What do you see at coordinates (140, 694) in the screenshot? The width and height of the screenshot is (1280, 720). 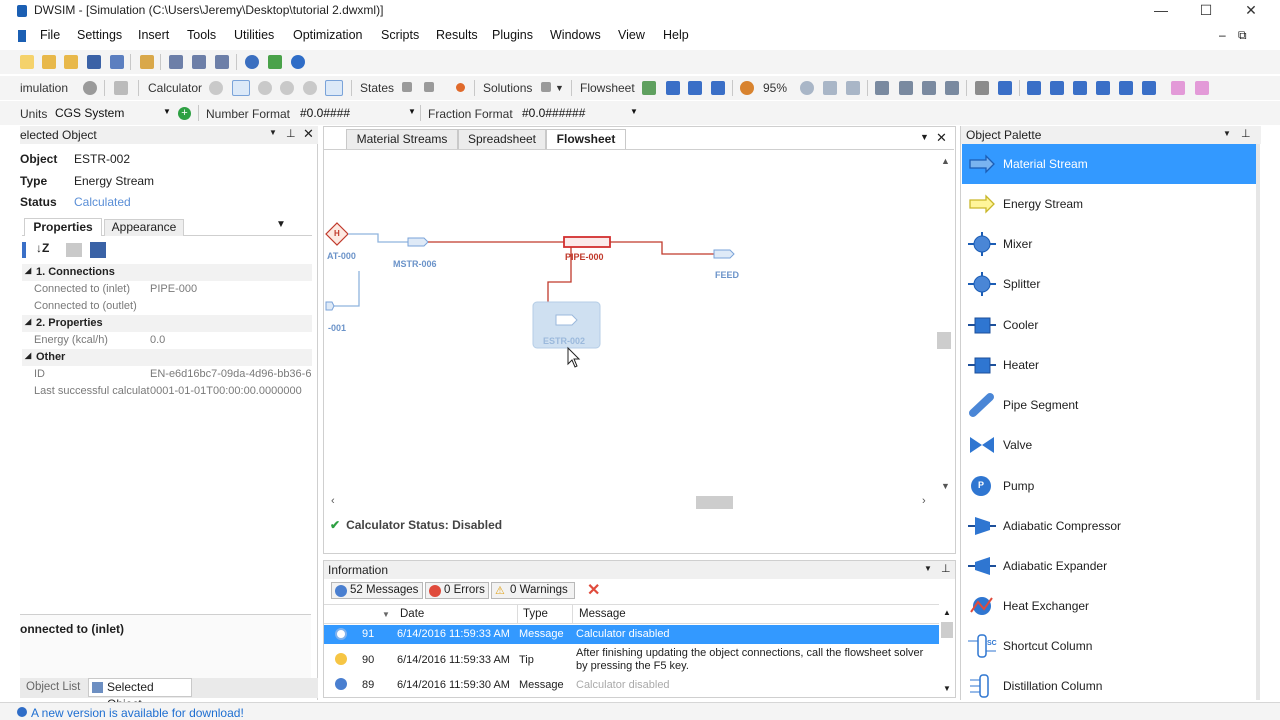 I see `tab-selected-object: Selected Object` at bounding box center [140, 694].